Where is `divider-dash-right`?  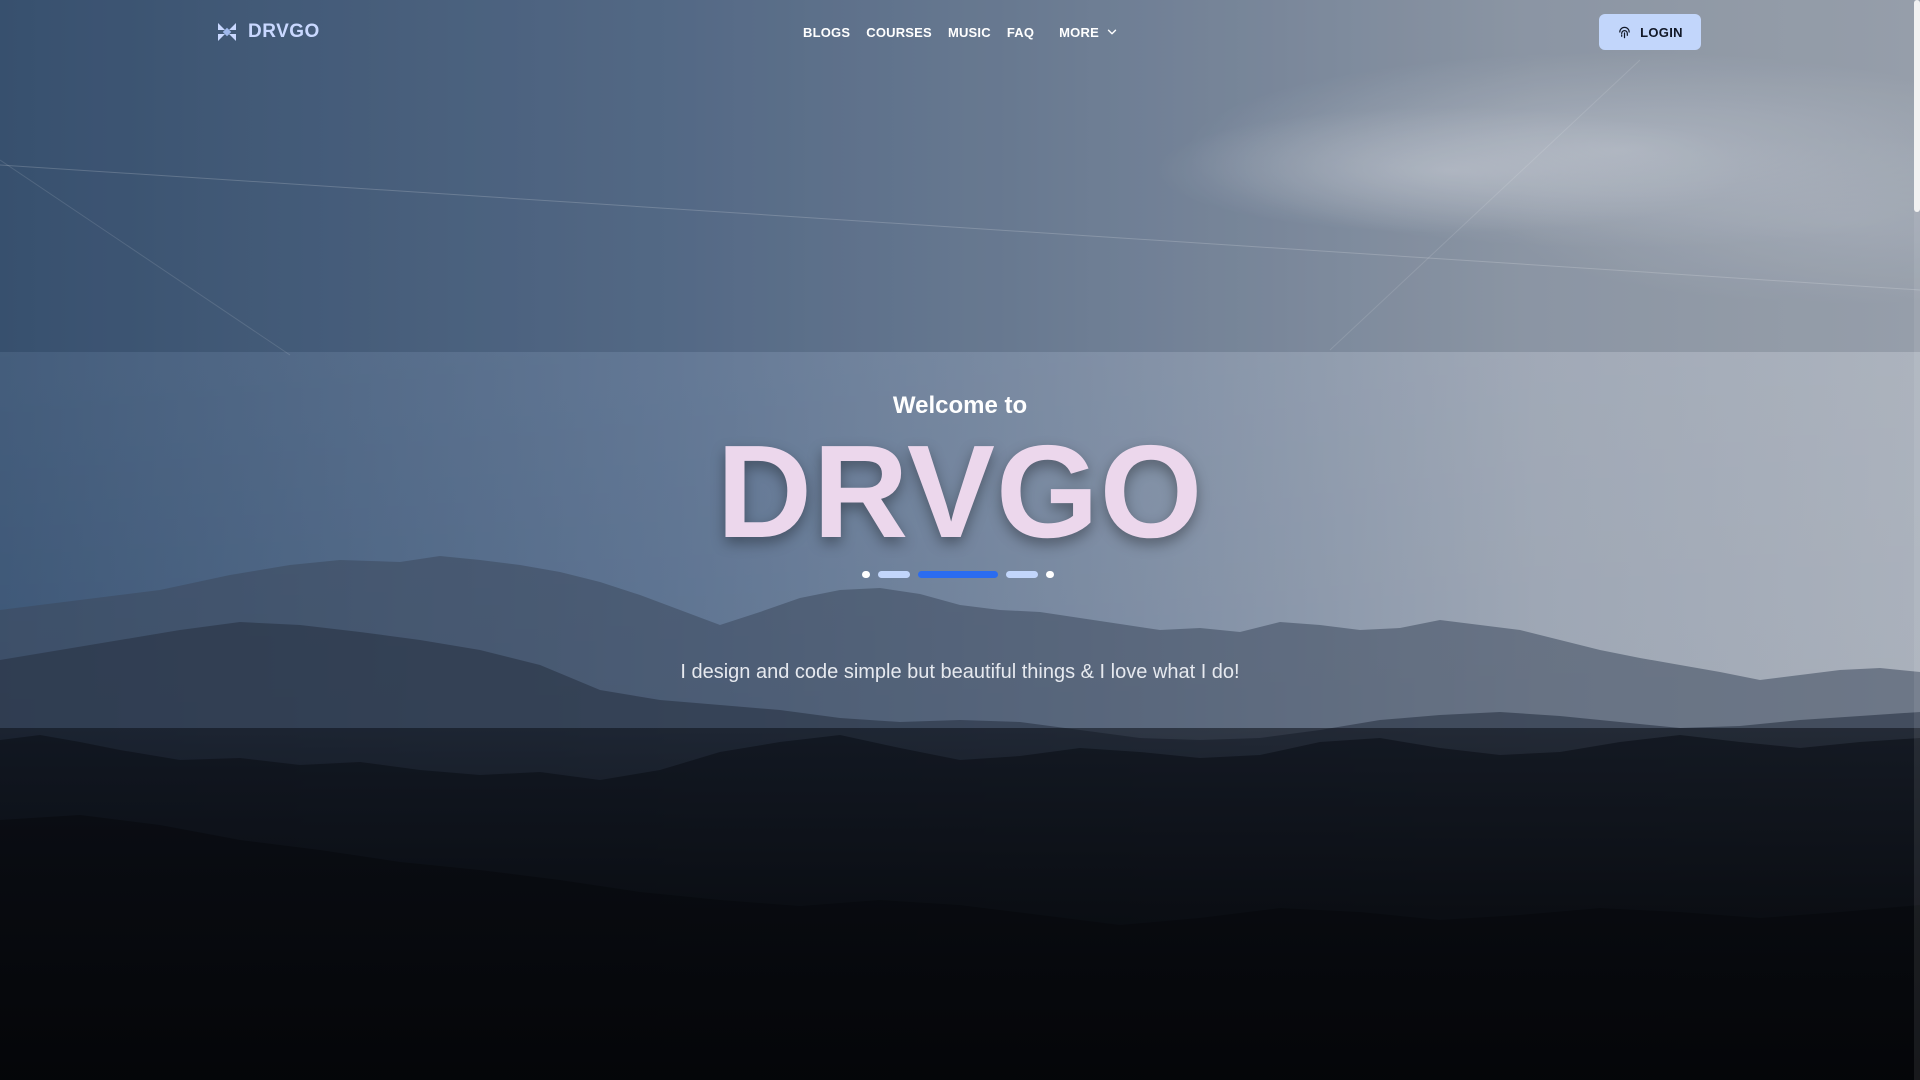 divider-dash-right is located at coordinates (1022, 574).